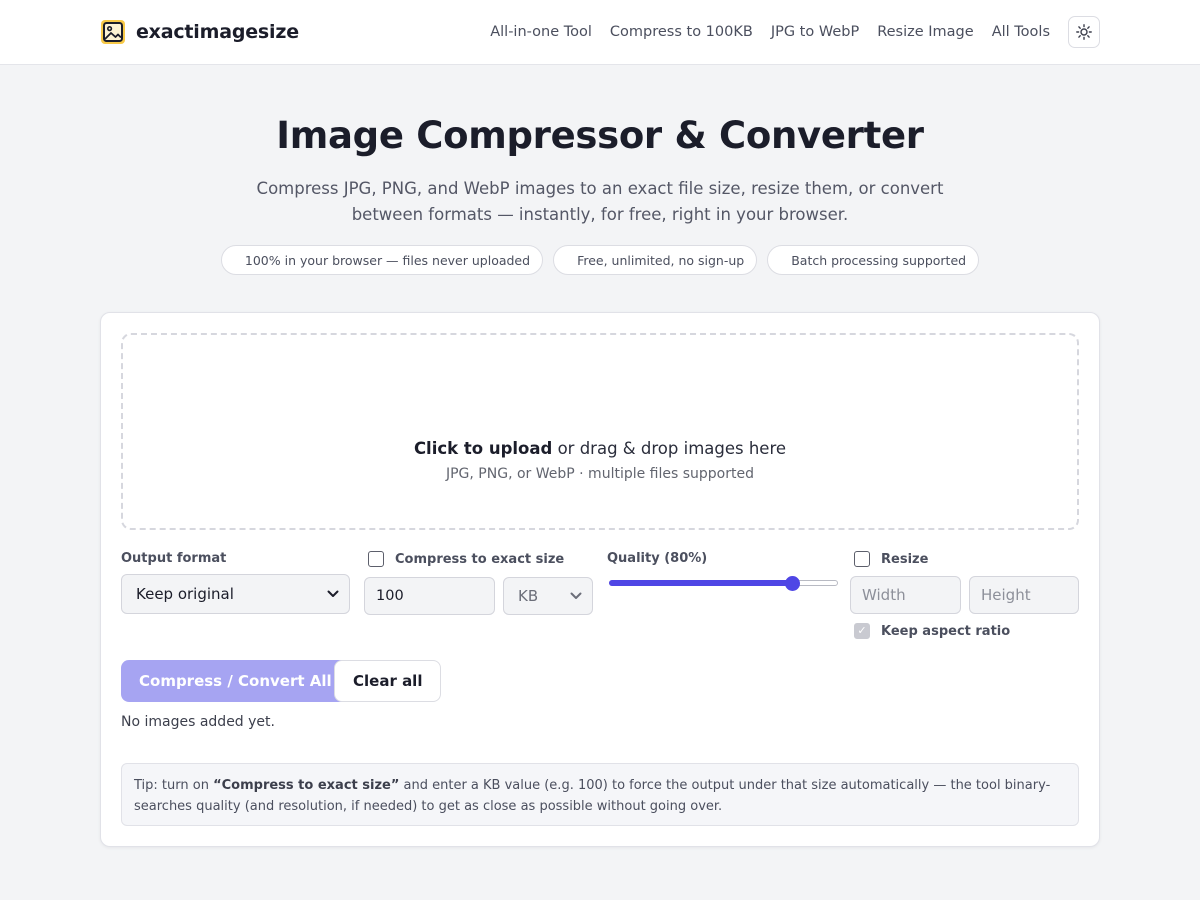 Image resolution: width=1200 pixels, height=900 pixels. Describe the element at coordinates (873, 260) in the screenshot. I see `feature-pill-batch: Batch processing supported` at that location.